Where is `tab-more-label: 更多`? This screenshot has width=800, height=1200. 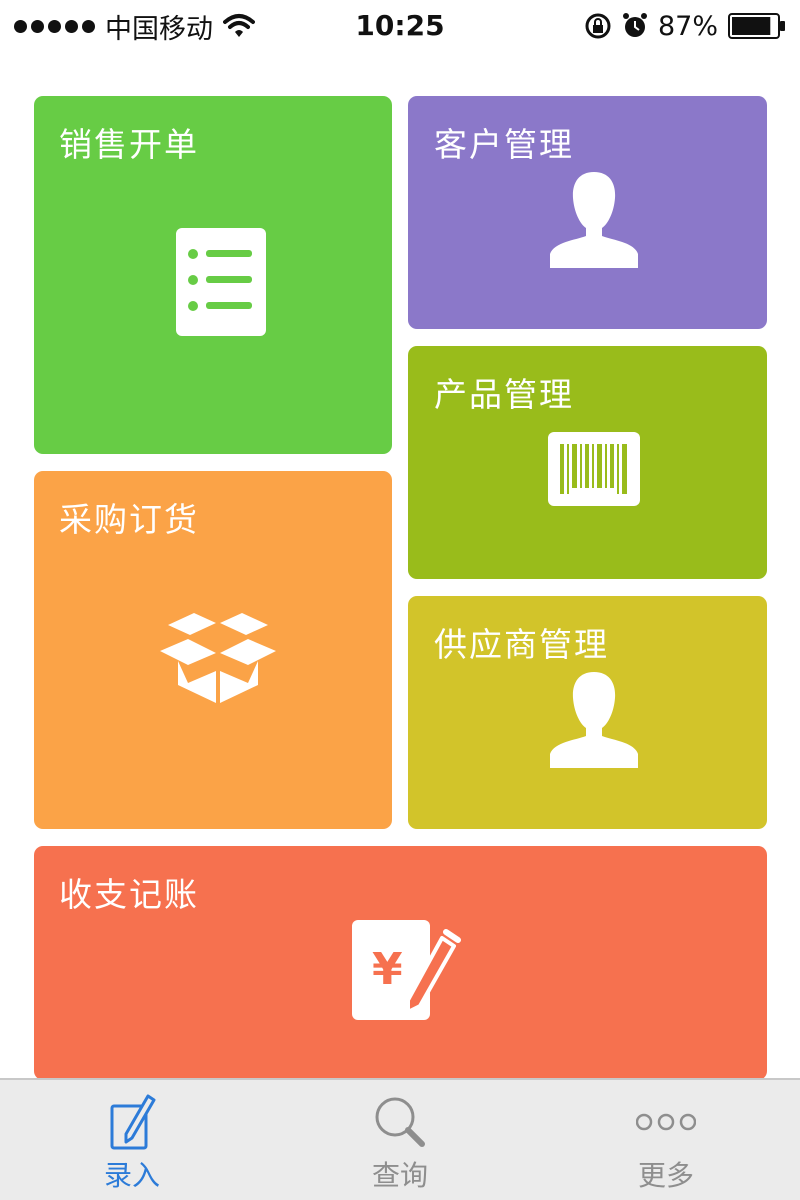
tab-more-label: 更多 is located at coordinates (665, 1175).